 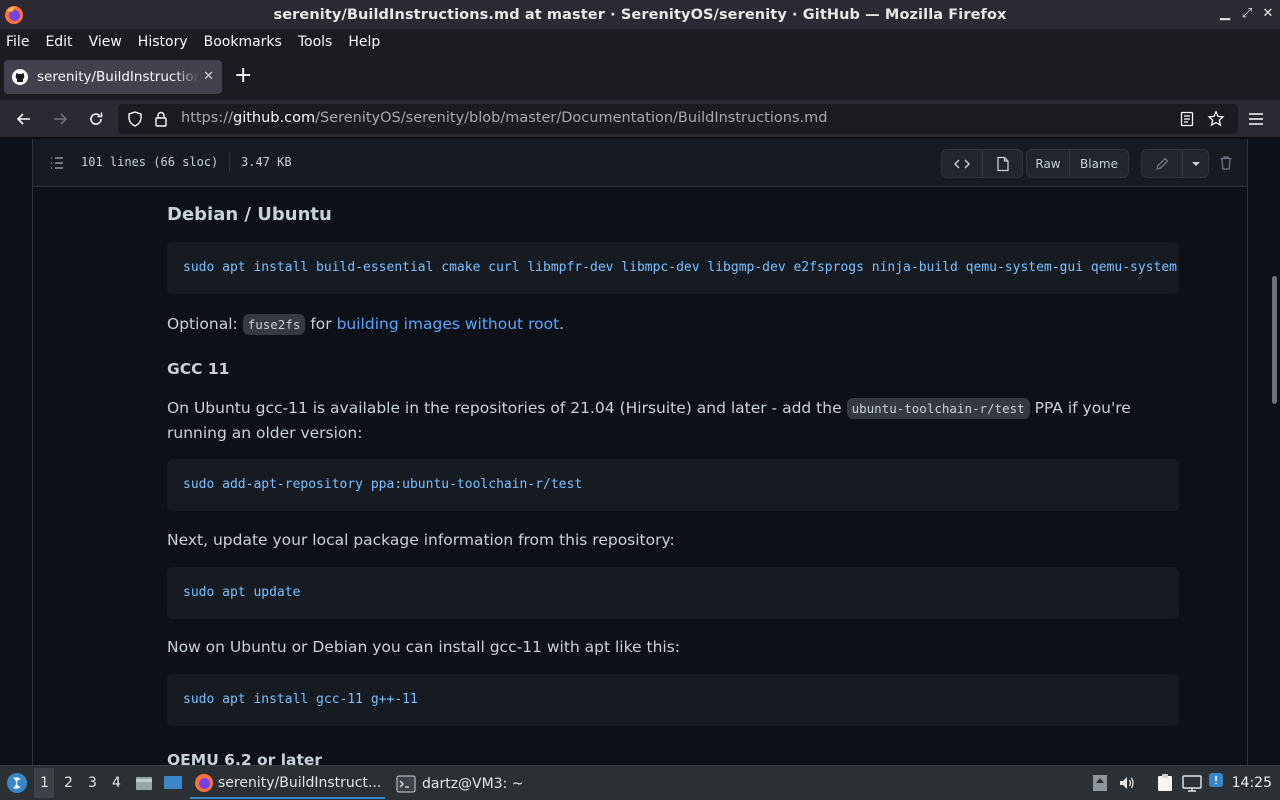 I want to click on file-icon, so click(x=1002, y=163).